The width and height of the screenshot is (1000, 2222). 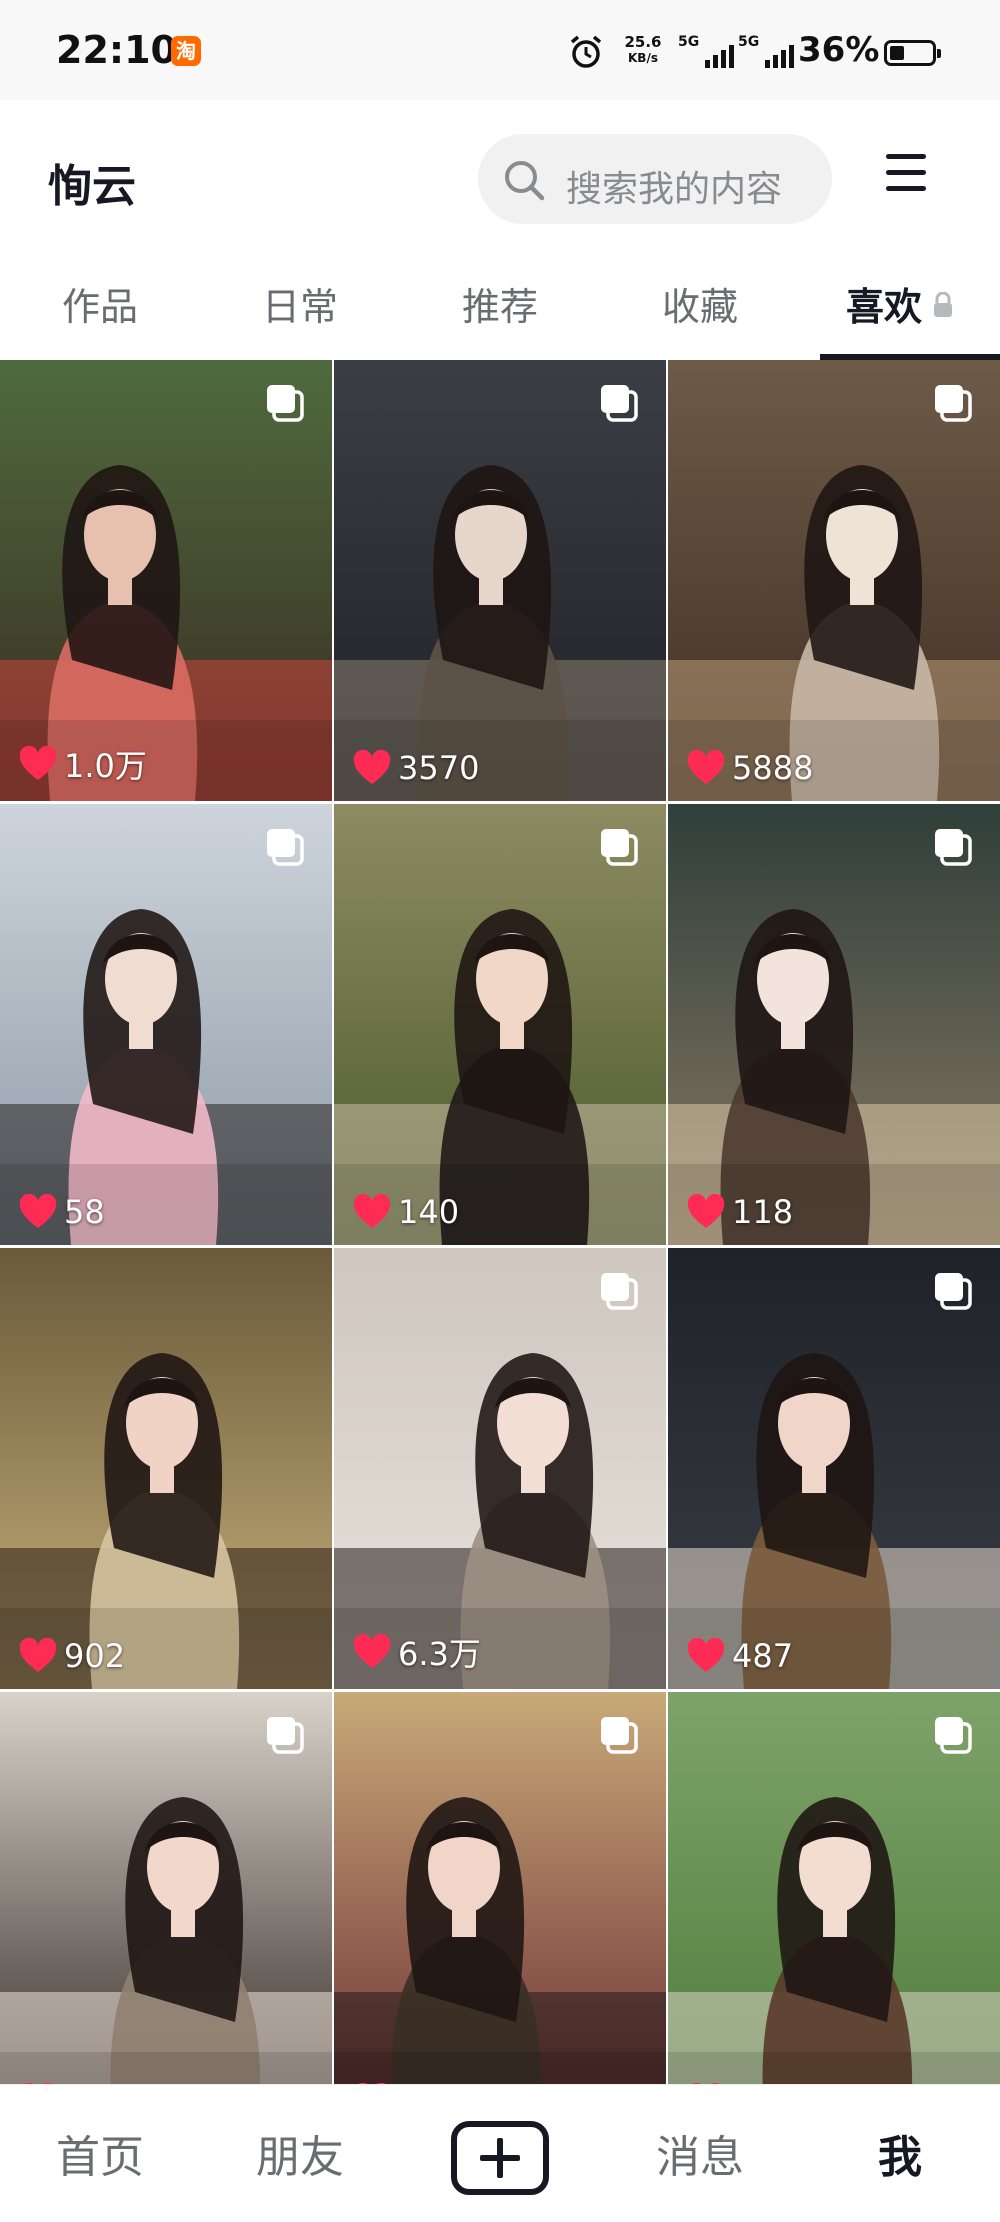 What do you see at coordinates (416, 1652) in the screenshot?
I see `like-count: 6.3万` at bounding box center [416, 1652].